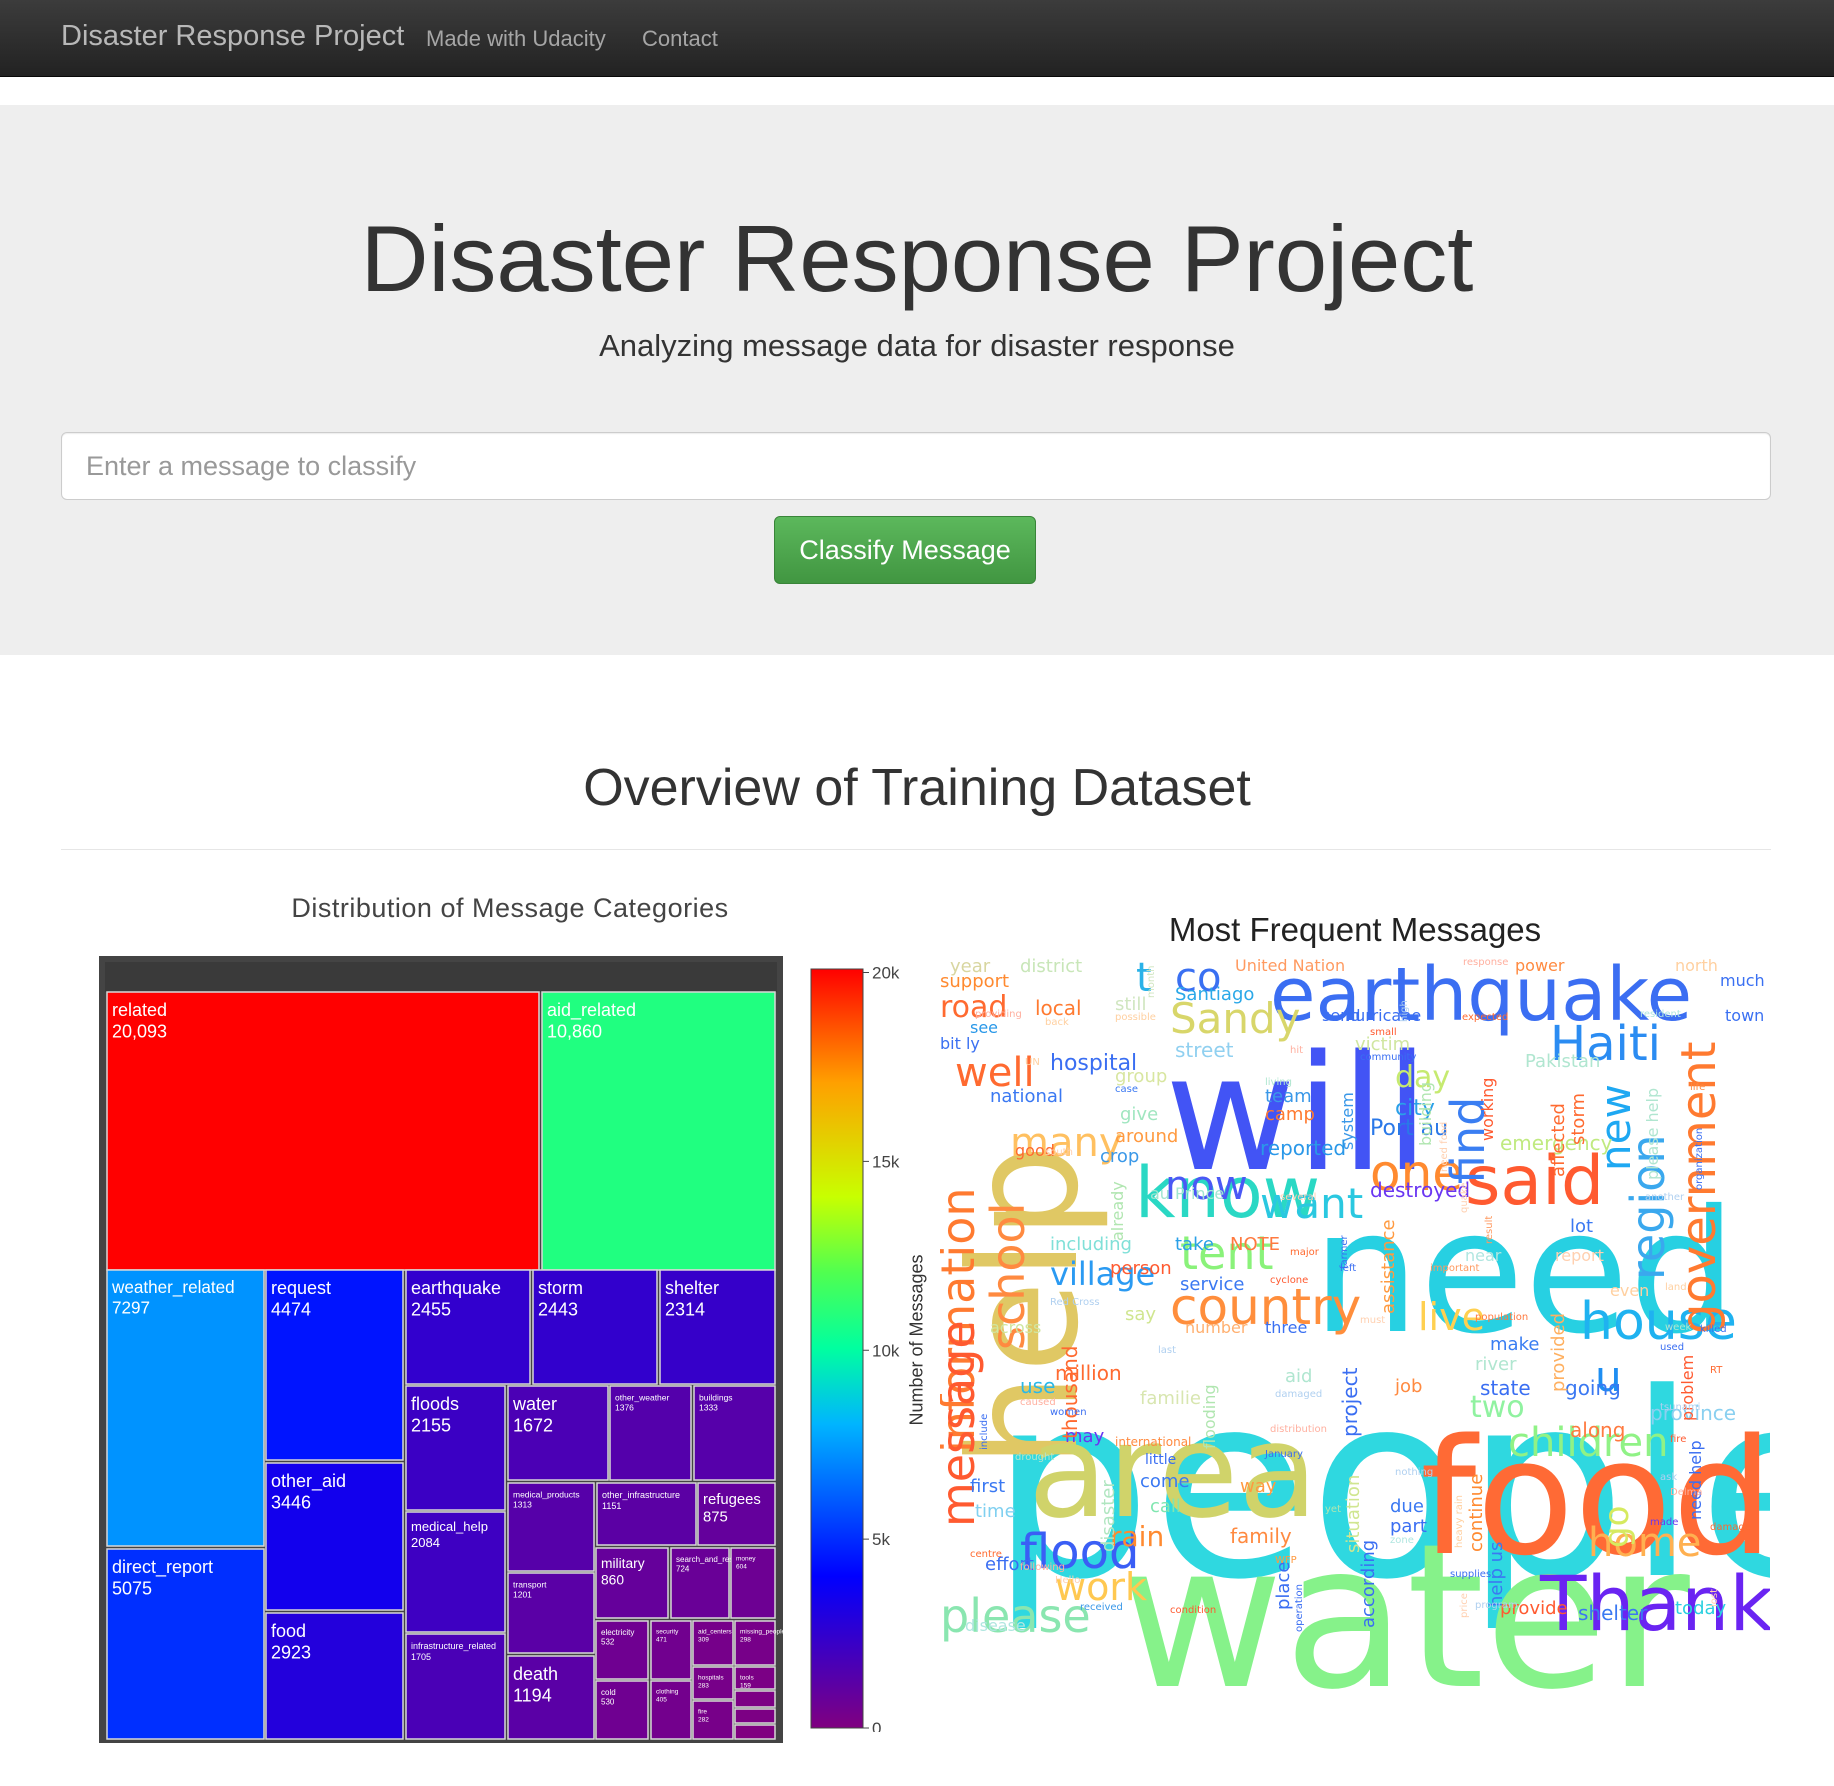 This screenshot has width=1834, height=1786. What do you see at coordinates (1425, 1113) in the screenshot?
I see `wordcloud-word: building` at bounding box center [1425, 1113].